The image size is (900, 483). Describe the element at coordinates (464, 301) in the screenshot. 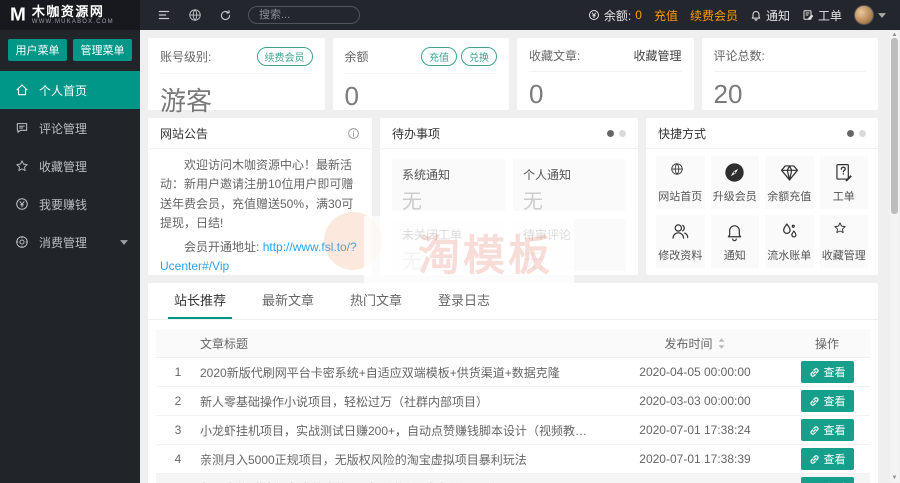

I see `tab: 登录日志` at that location.